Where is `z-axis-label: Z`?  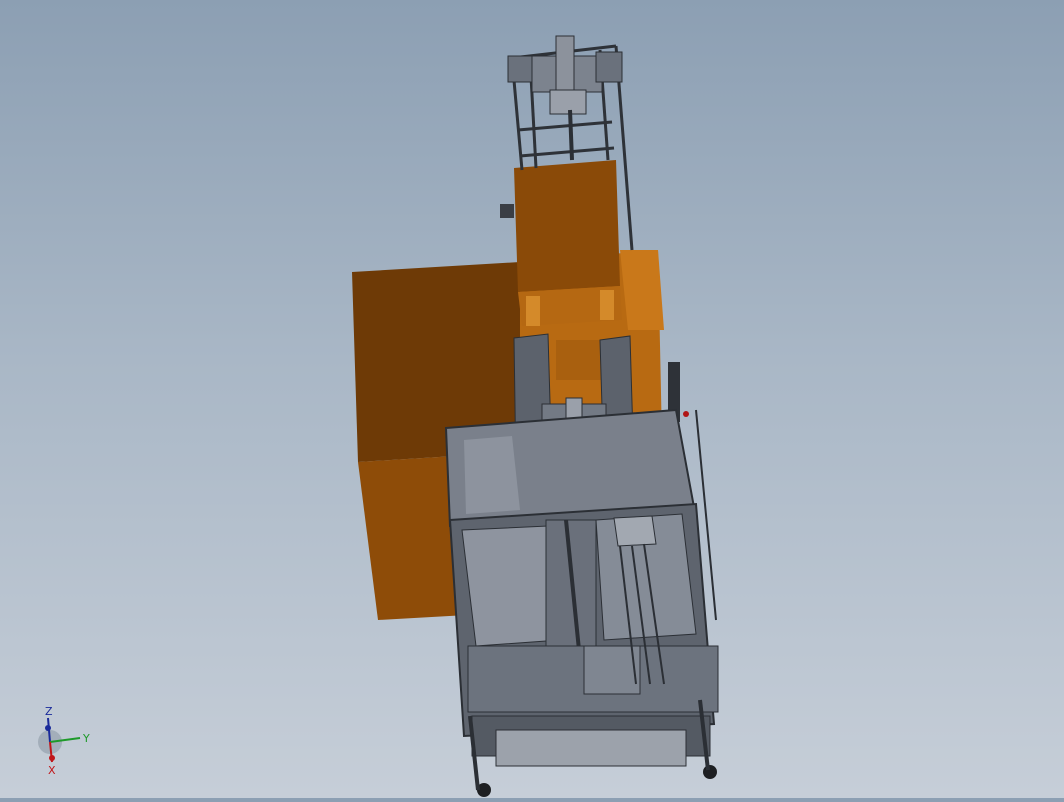
z-axis-label: Z is located at coordinates (49, 712).